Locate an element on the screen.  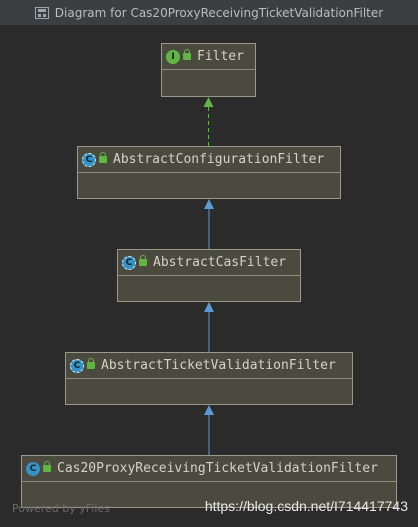
node-filter: I Filter is located at coordinates (208, 70).